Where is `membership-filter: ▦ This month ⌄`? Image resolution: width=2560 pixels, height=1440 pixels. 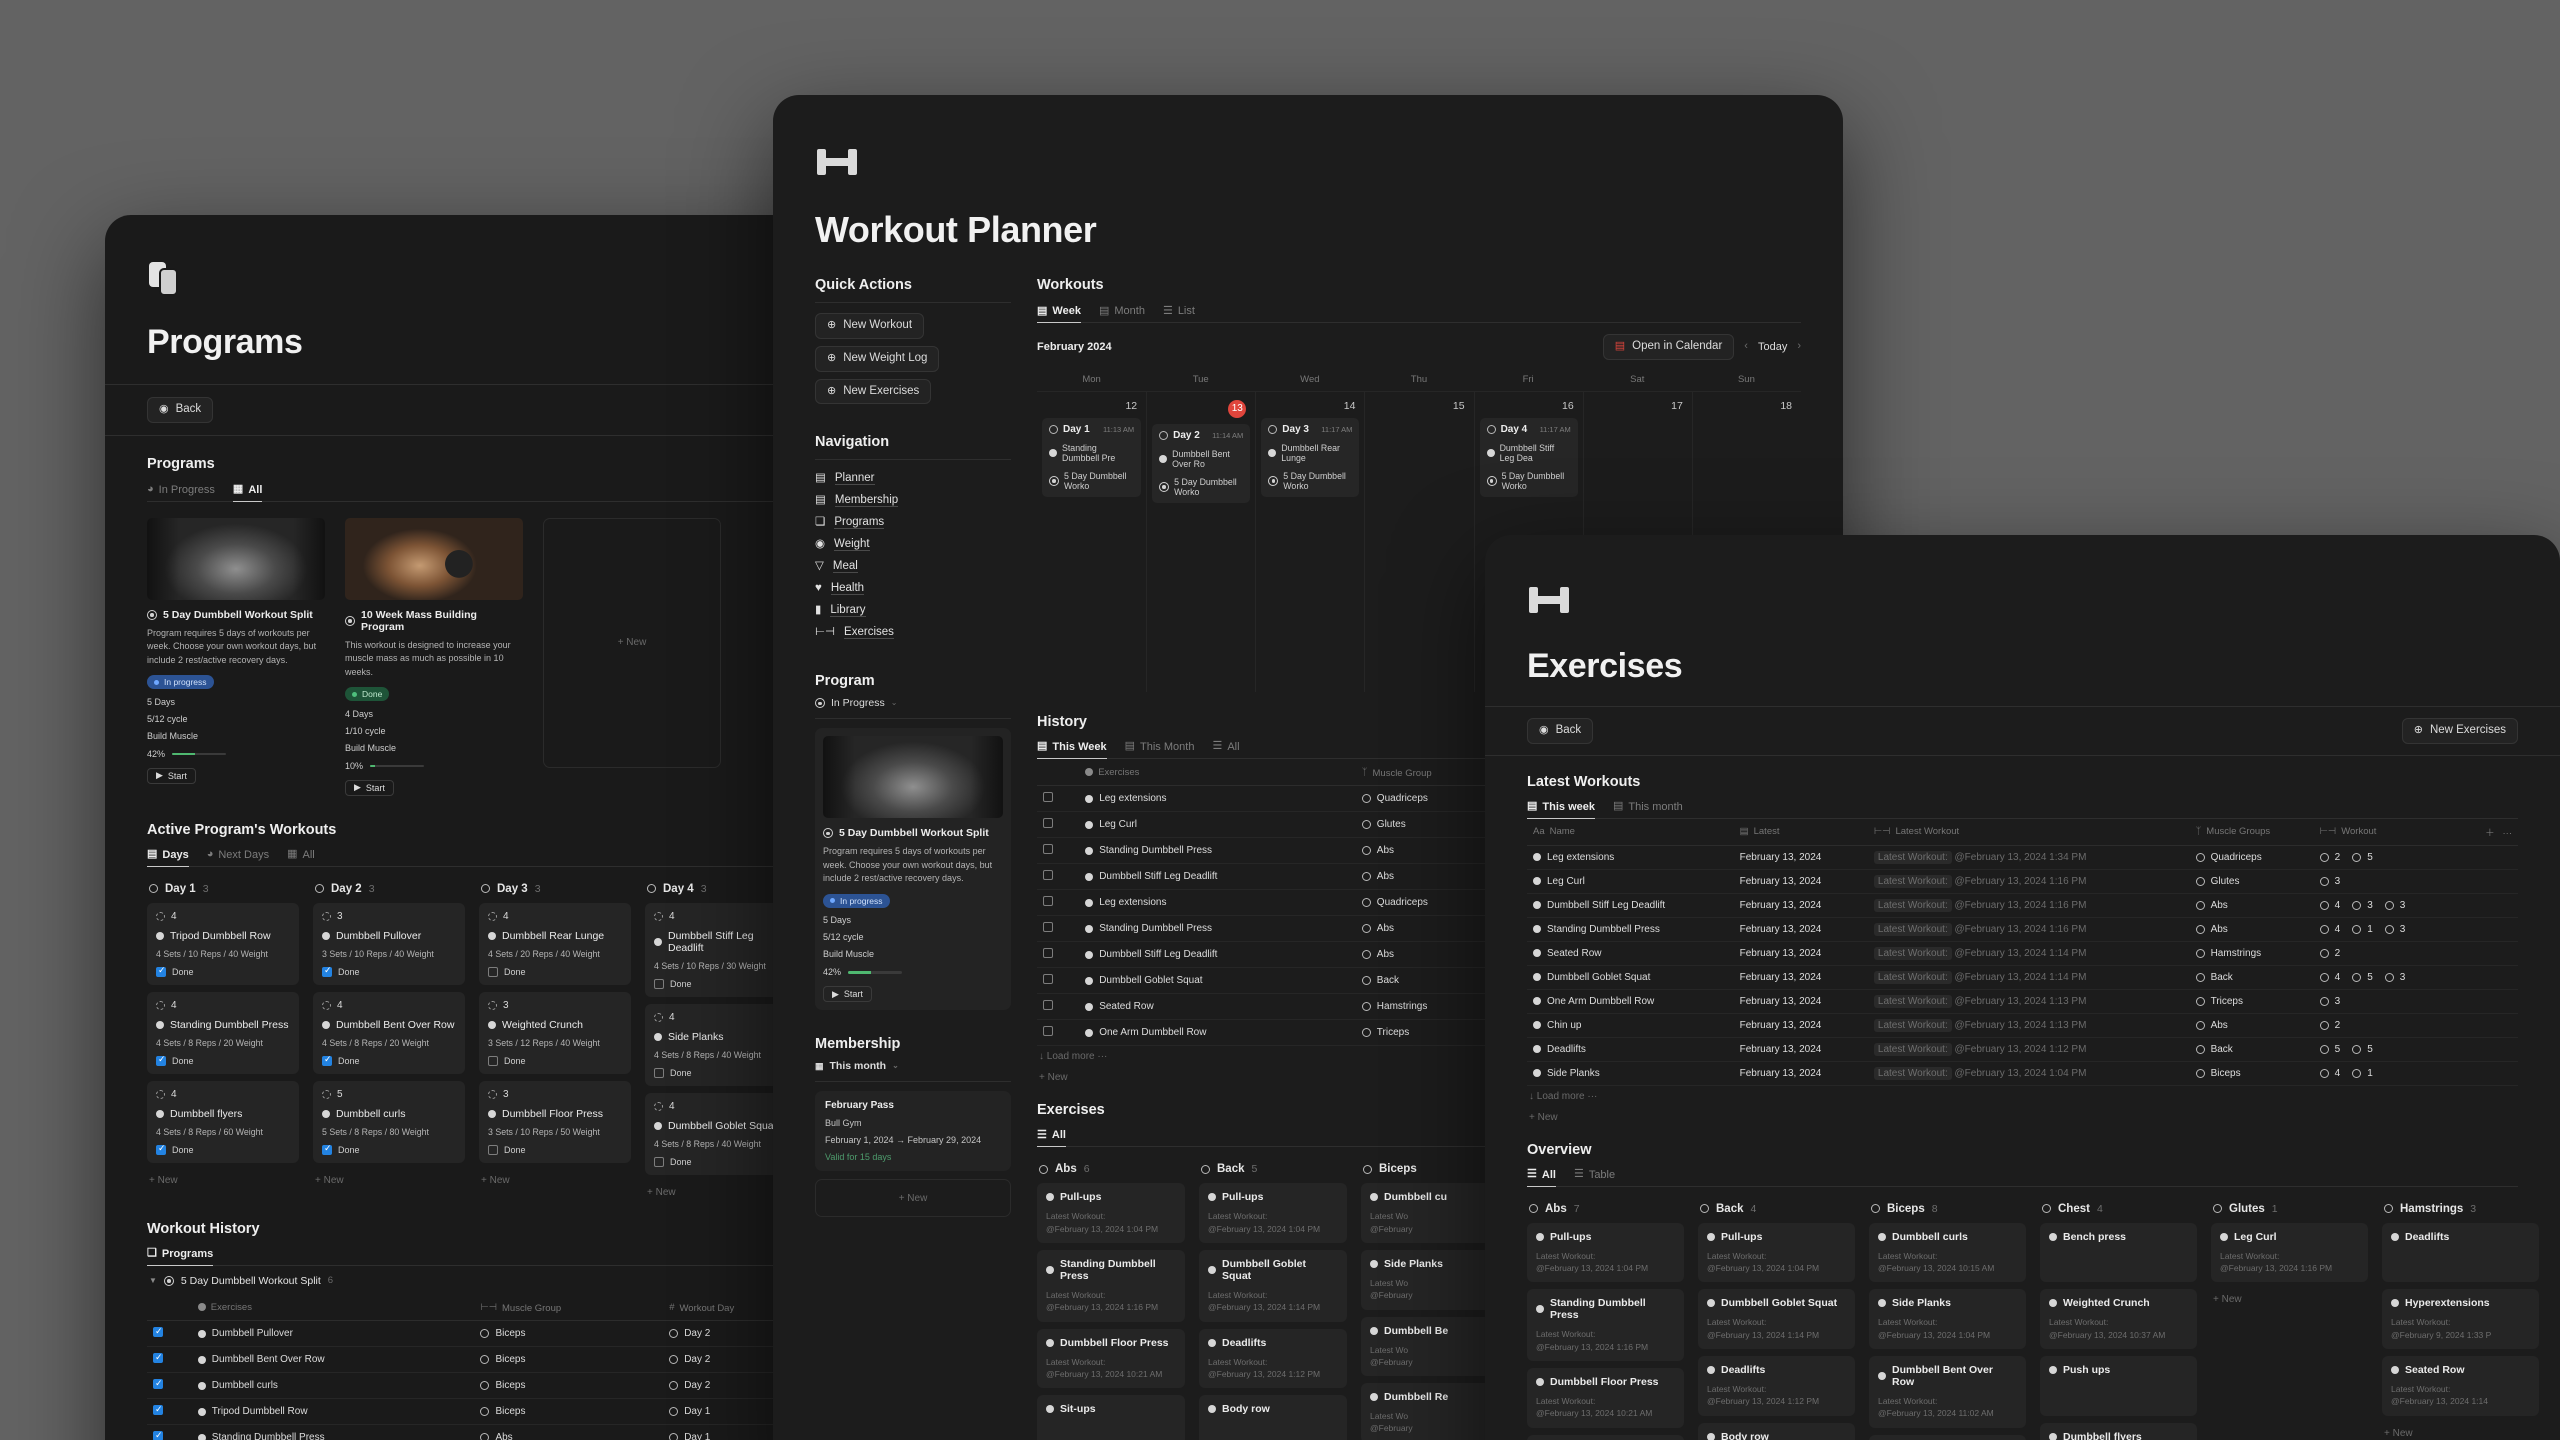
membership-filter: ▦ This month ⌄ is located at coordinates (913, 1066).